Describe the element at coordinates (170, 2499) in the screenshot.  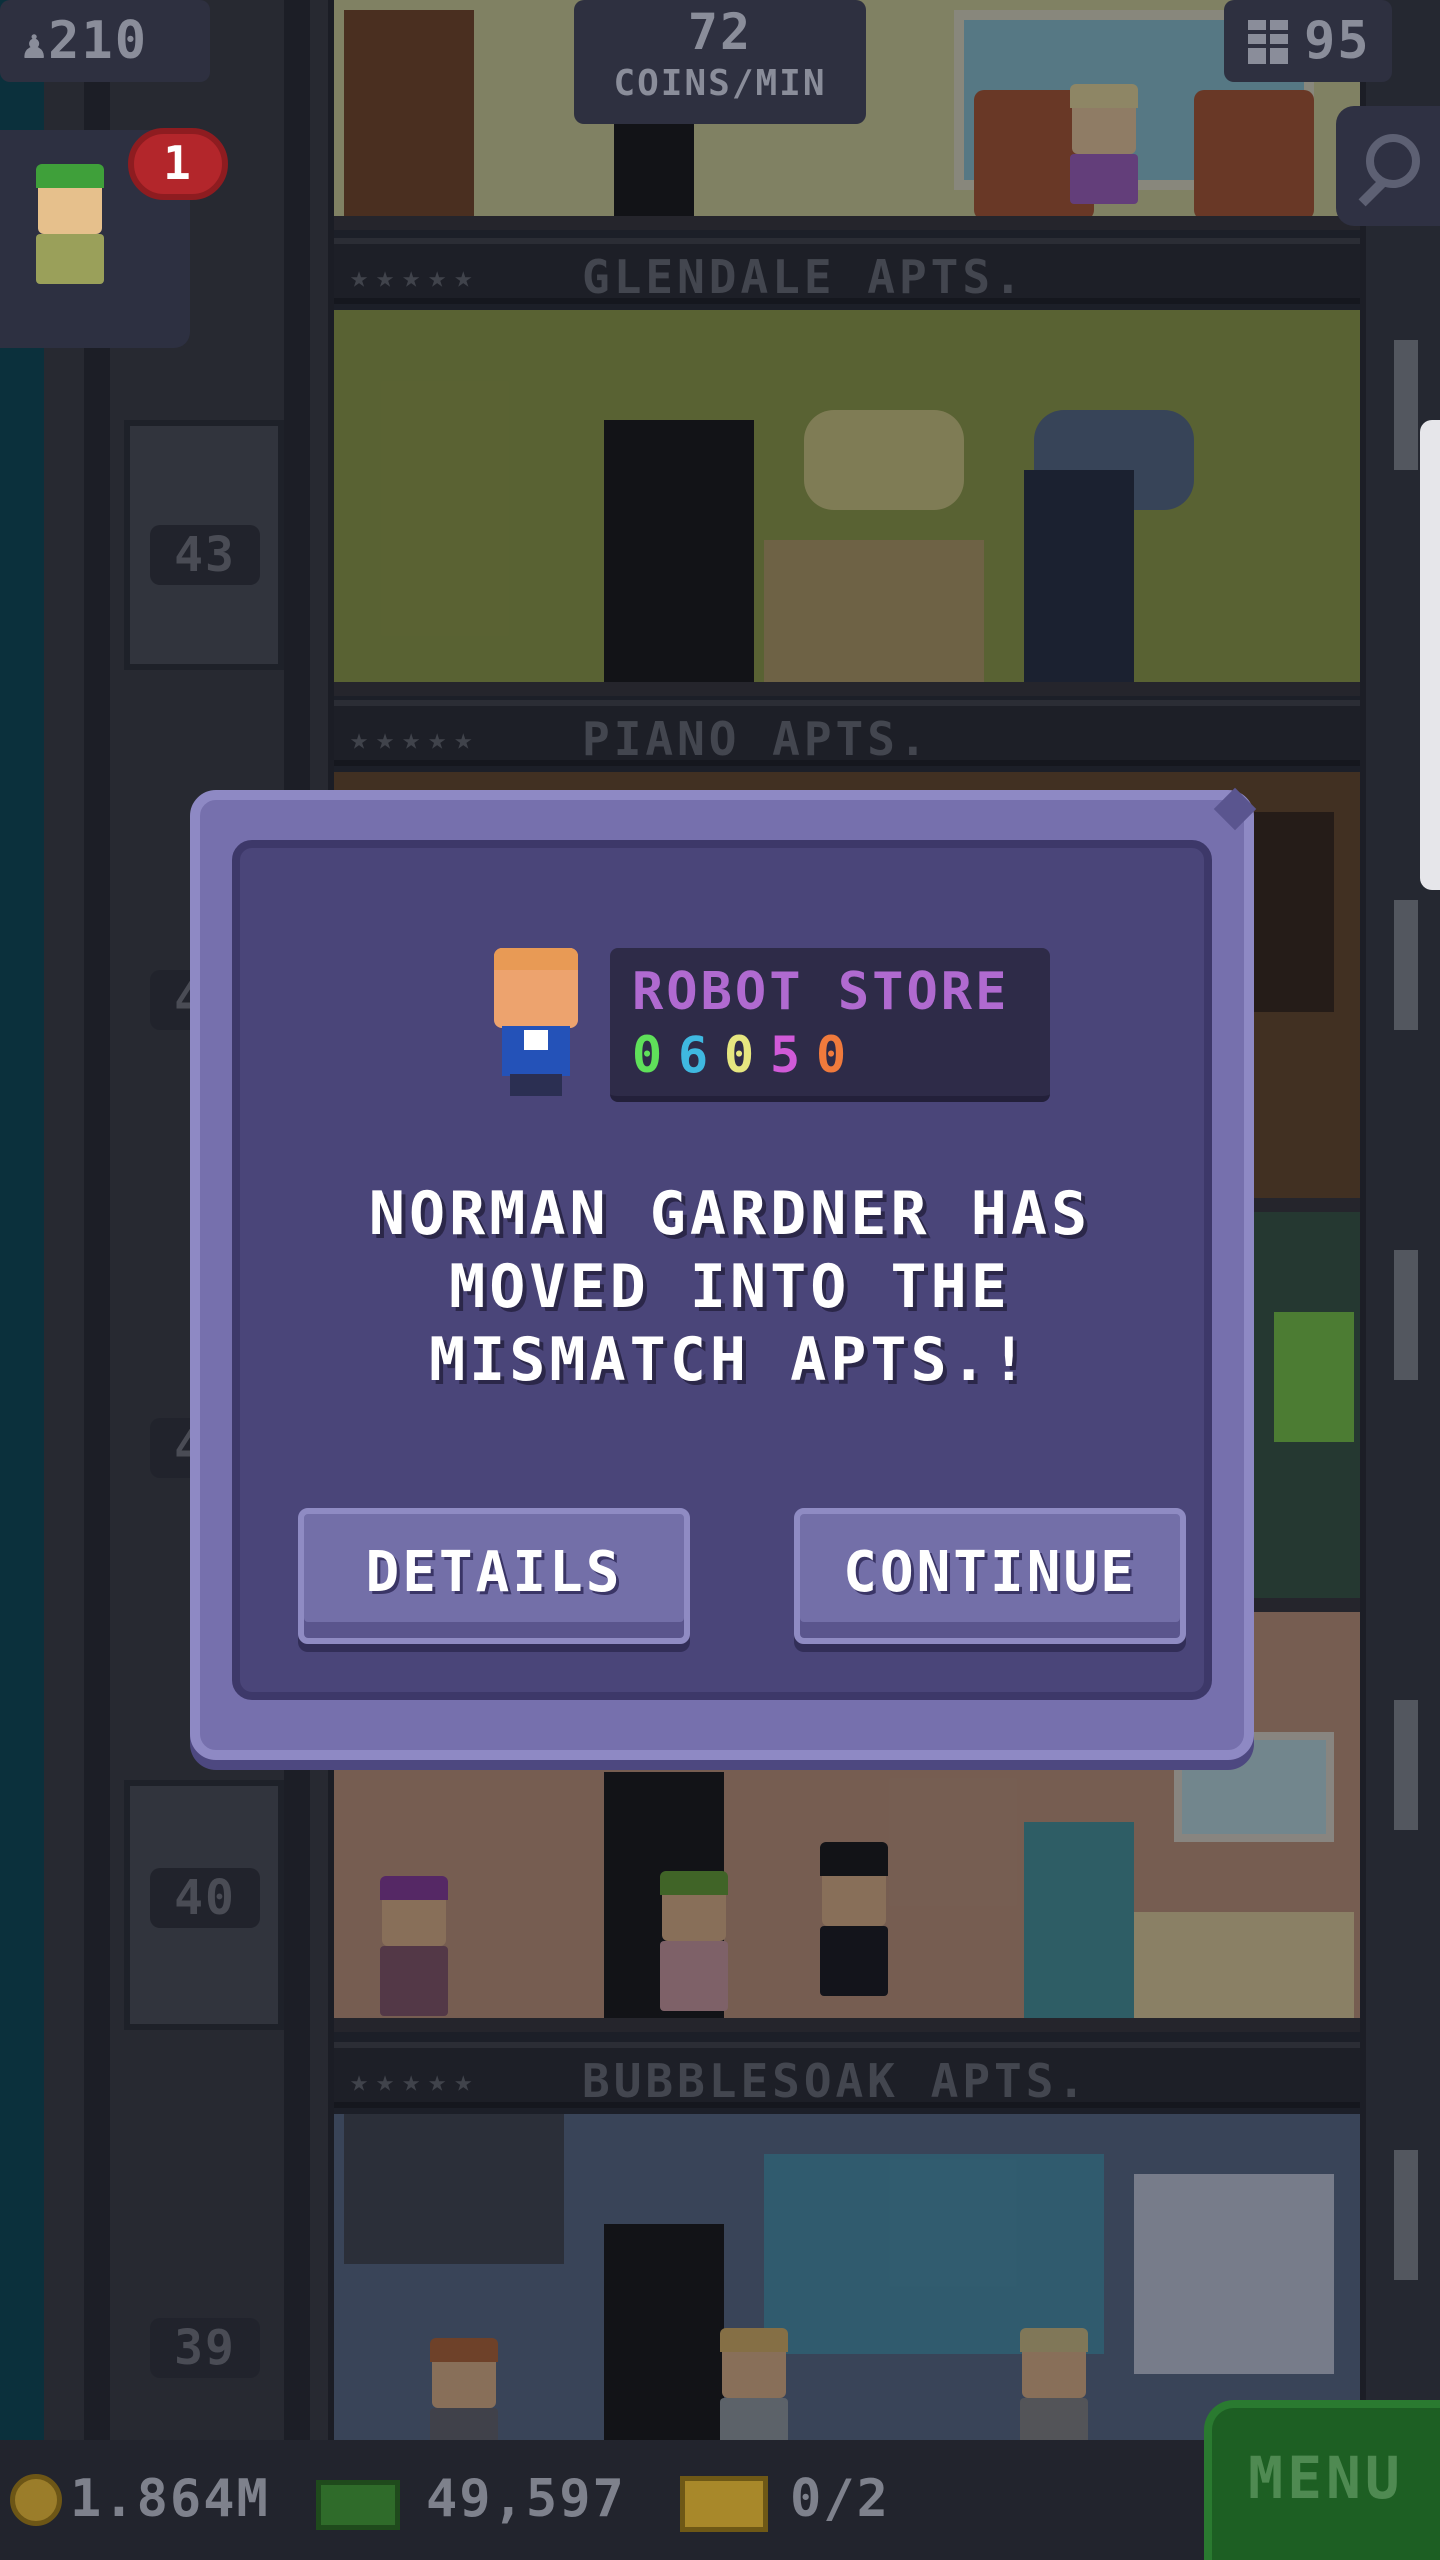
I see `coin-balance: 1.864M` at that location.